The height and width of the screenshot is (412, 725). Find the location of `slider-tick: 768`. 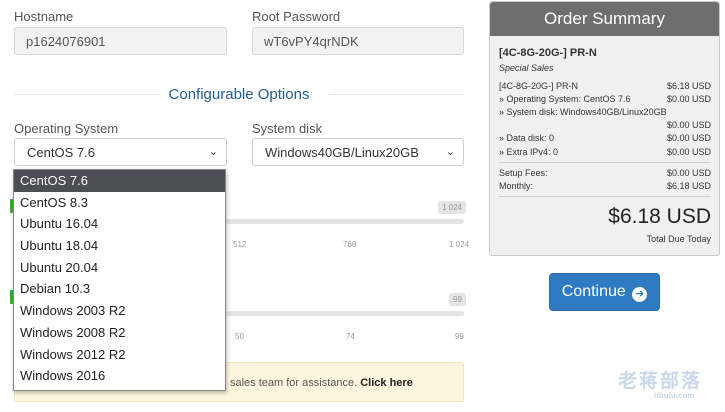

slider-tick: 768 is located at coordinates (350, 244).